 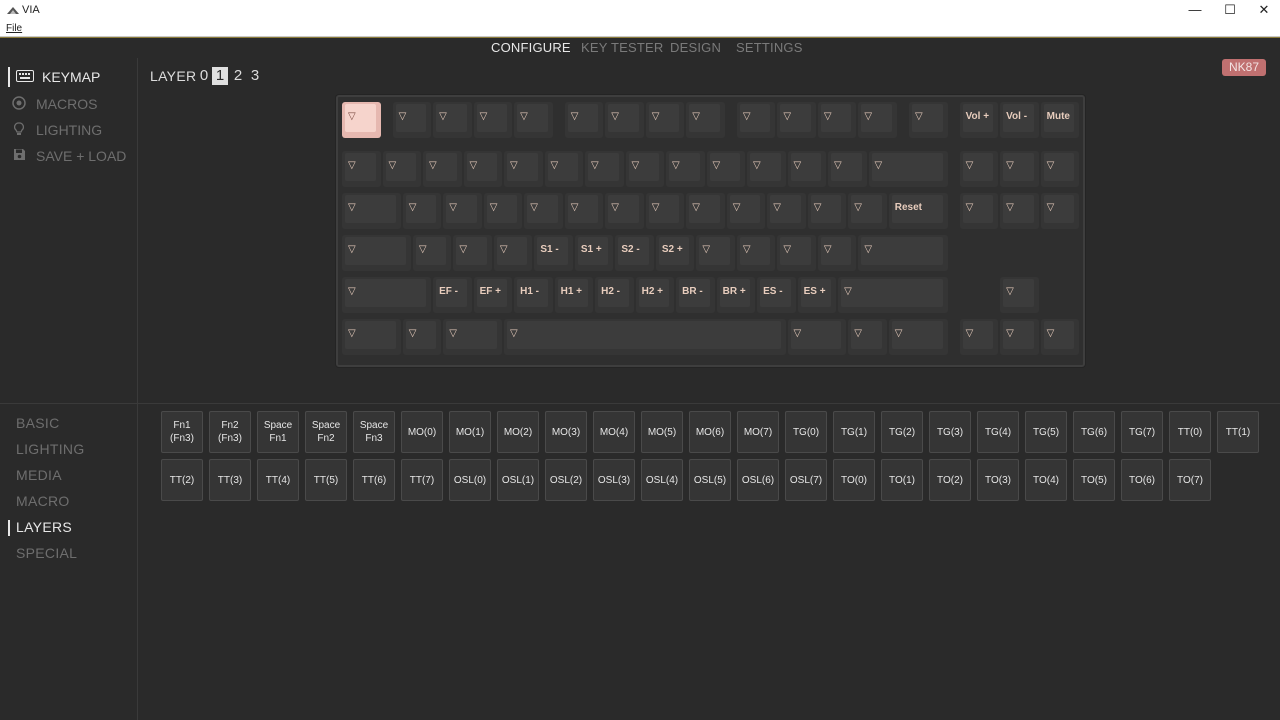 What do you see at coordinates (902, 432) in the screenshot?
I see `palette-keycode-button: TG(2)` at bounding box center [902, 432].